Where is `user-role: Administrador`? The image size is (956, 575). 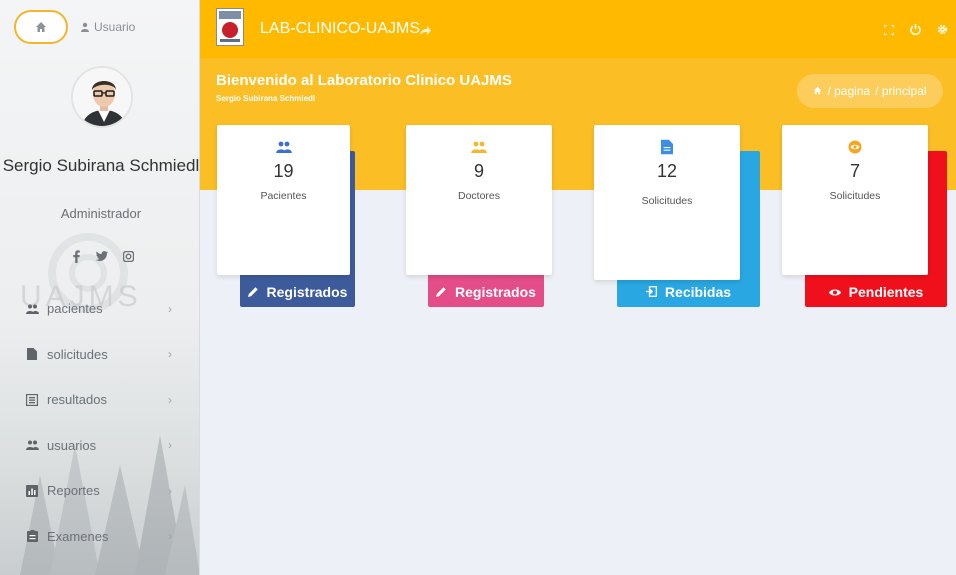
user-role: Administrador is located at coordinates (101, 213).